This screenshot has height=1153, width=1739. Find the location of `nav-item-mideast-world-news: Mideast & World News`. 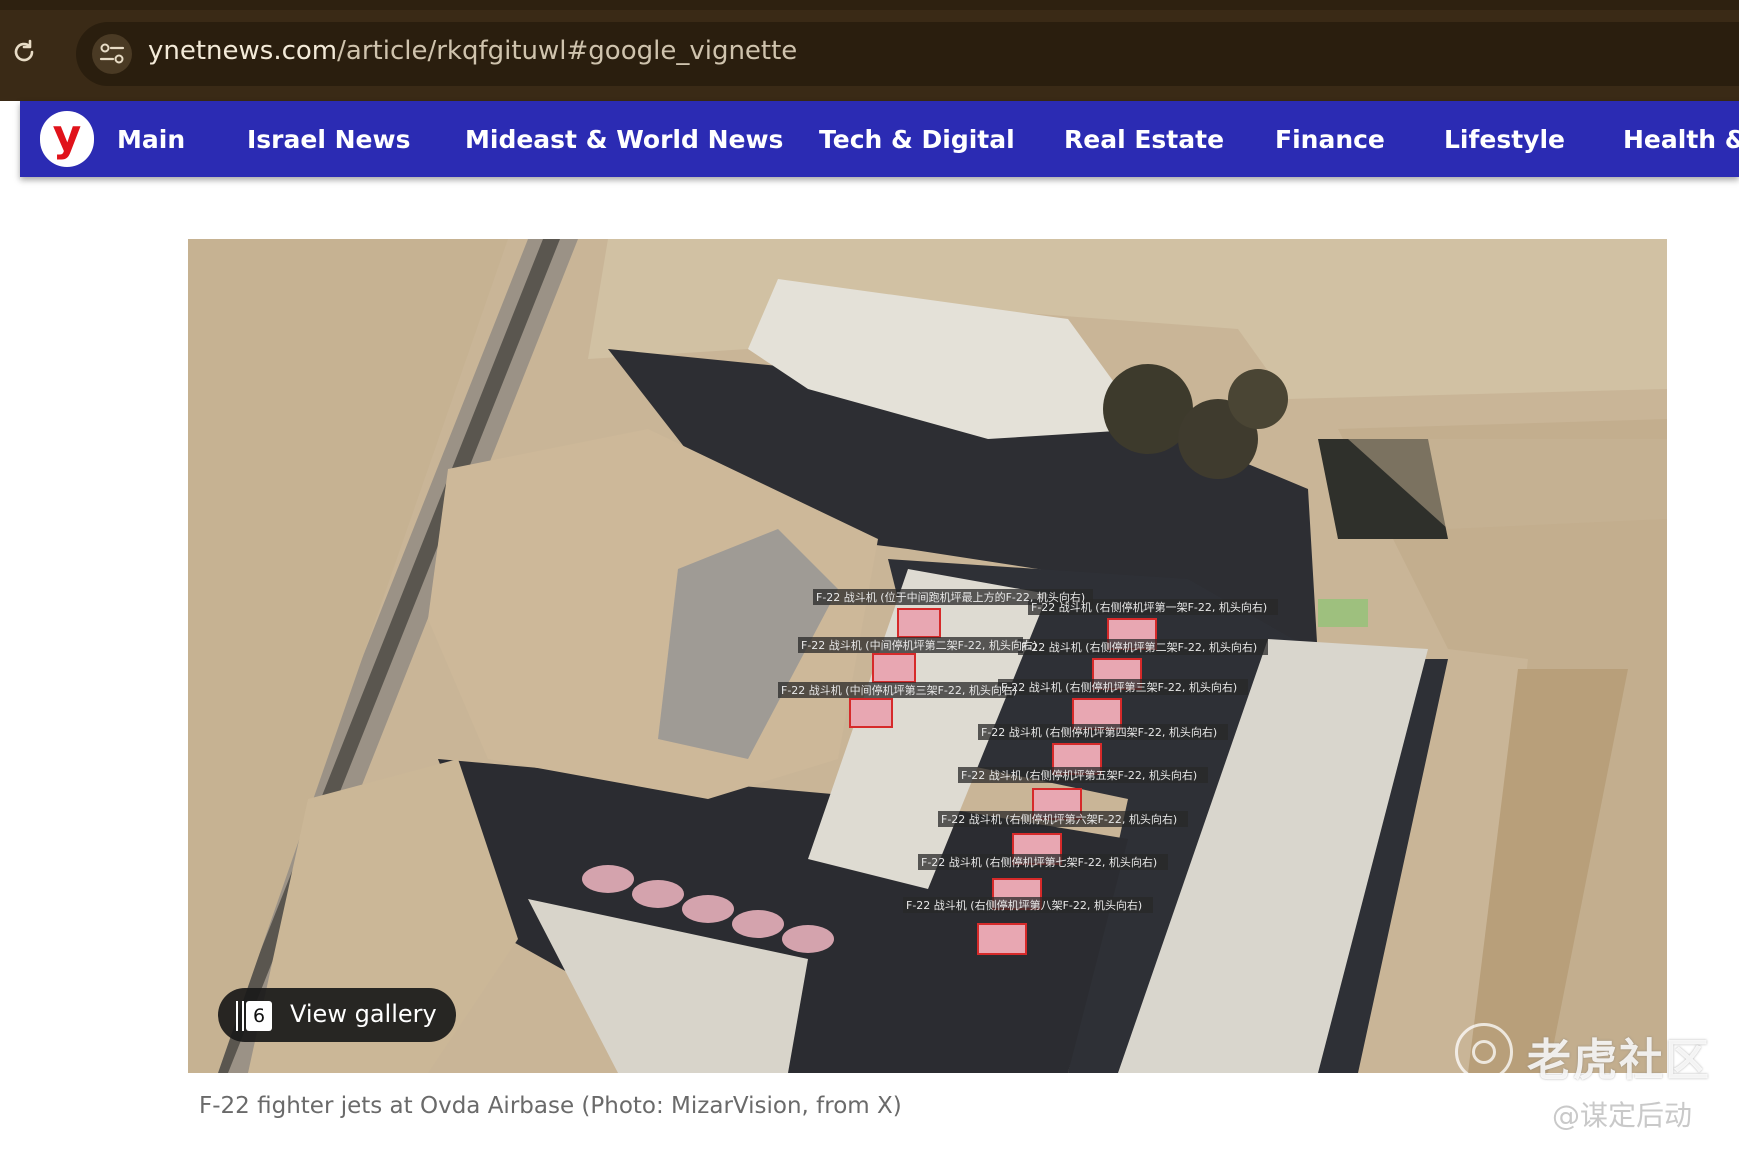

nav-item-mideast-world-news: Mideast & World News is located at coordinates (624, 139).